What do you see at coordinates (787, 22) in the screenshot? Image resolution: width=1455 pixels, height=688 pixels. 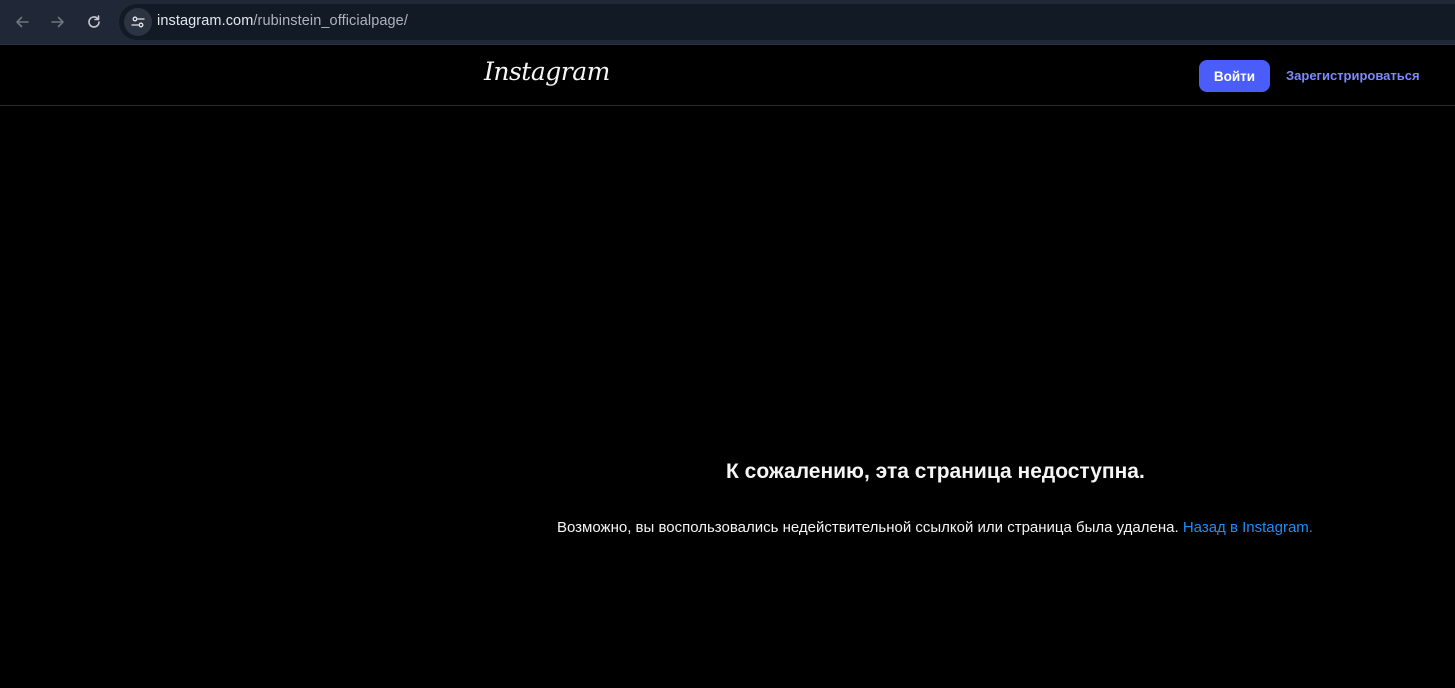 I see `address-bar: instagram.com/rubinstein_officialpage/` at bounding box center [787, 22].